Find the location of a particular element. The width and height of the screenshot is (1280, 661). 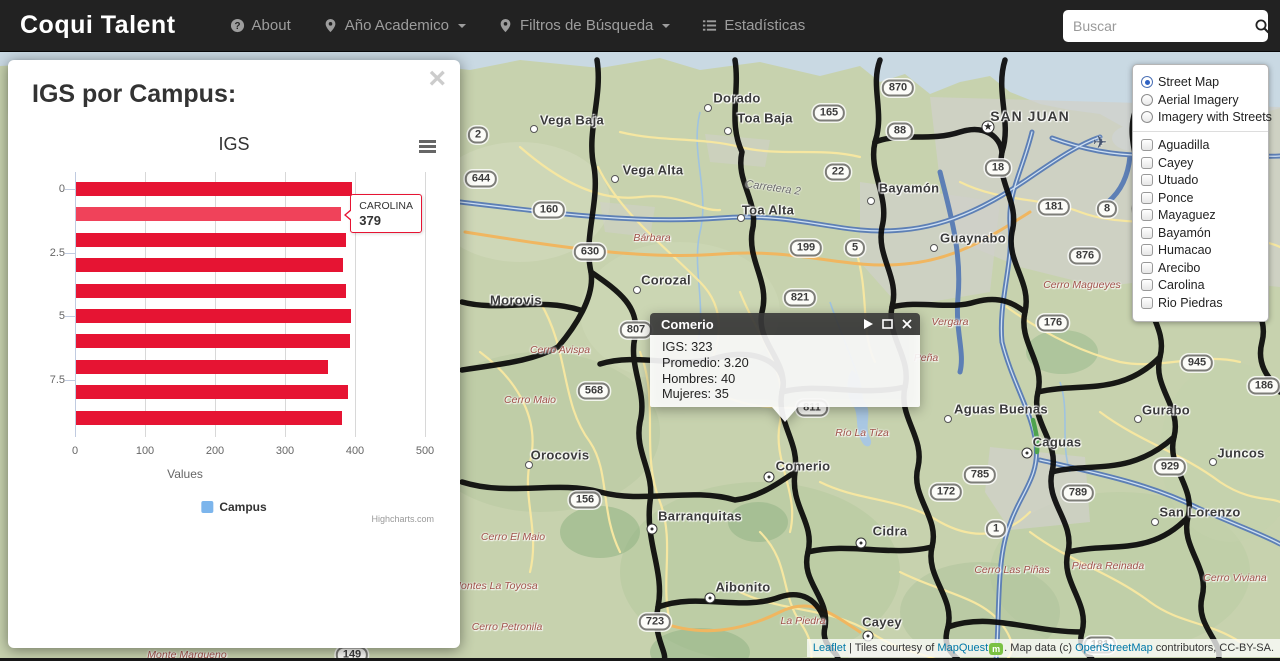

overlay-layer-ponce: Ponce is located at coordinates (1200, 197).